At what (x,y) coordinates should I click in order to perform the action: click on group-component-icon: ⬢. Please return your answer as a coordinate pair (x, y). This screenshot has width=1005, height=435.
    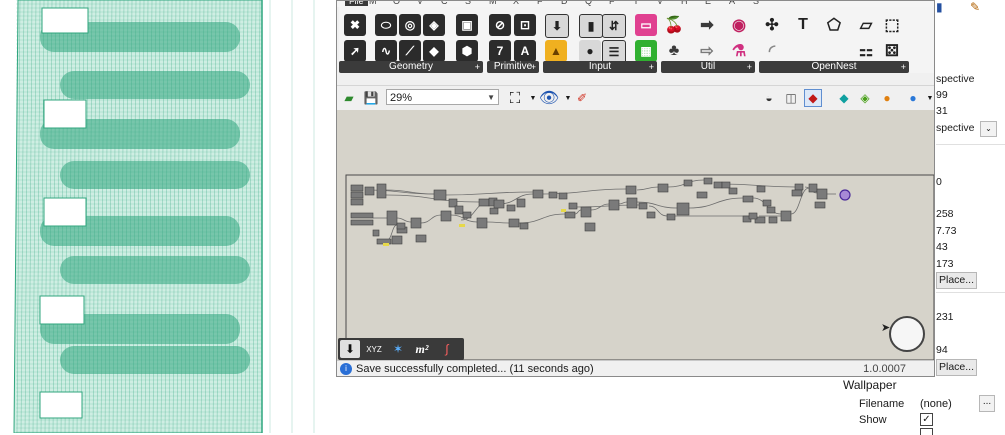
    Looking at the image, I should click on (467, 51).